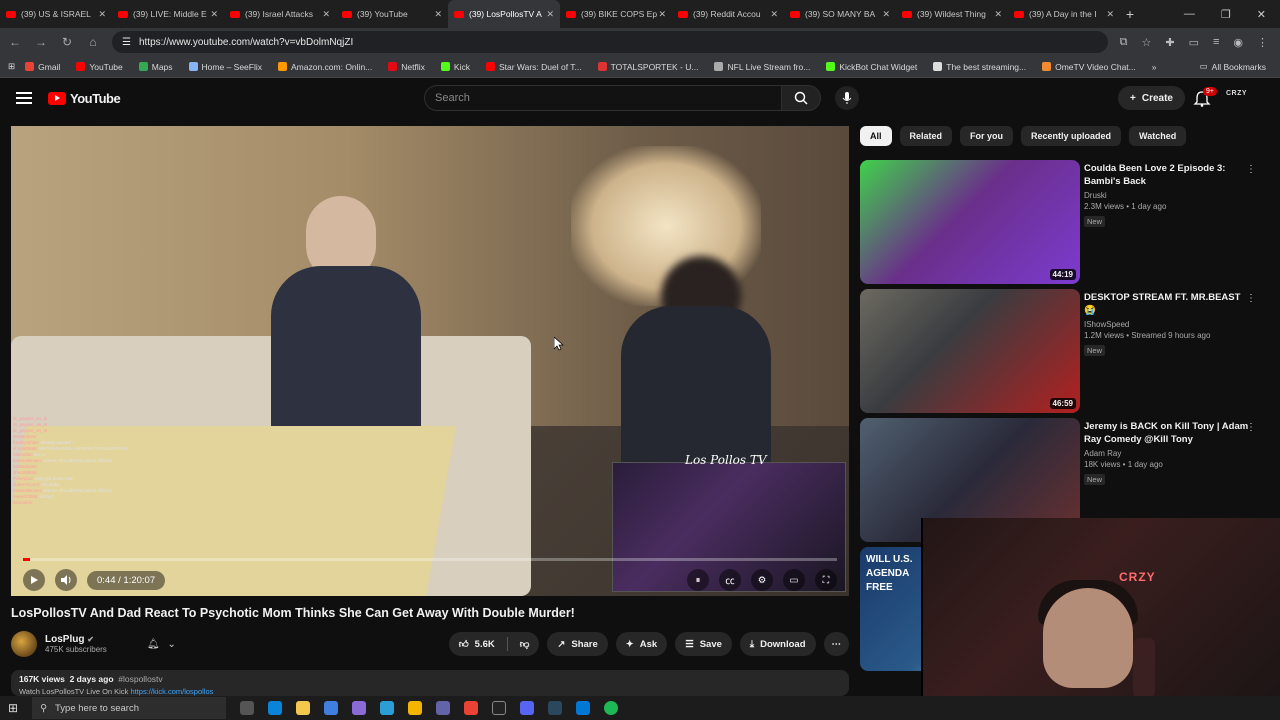 Image resolution: width=1280 pixels, height=720 pixels. Describe the element at coordinates (794, 580) in the screenshot. I see `theater-mode-icon: ▭` at that location.